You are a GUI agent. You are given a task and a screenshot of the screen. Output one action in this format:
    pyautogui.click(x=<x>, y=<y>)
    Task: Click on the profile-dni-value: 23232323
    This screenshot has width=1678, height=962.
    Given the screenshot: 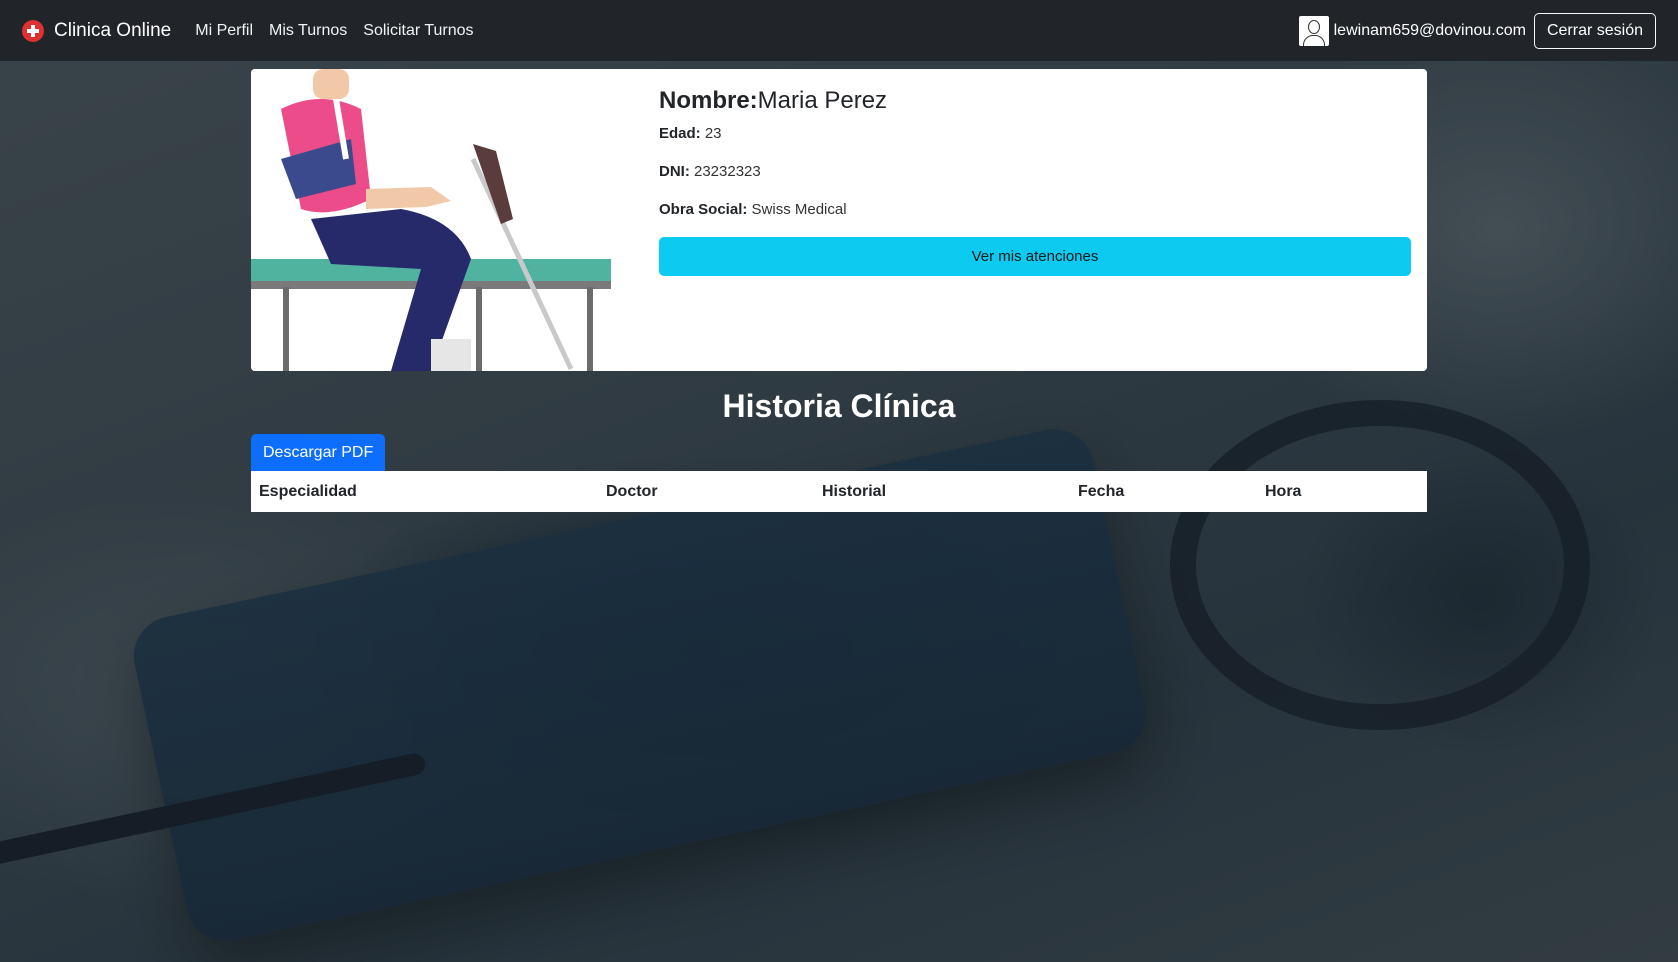 What is the action you would take?
    pyautogui.click(x=727, y=171)
    